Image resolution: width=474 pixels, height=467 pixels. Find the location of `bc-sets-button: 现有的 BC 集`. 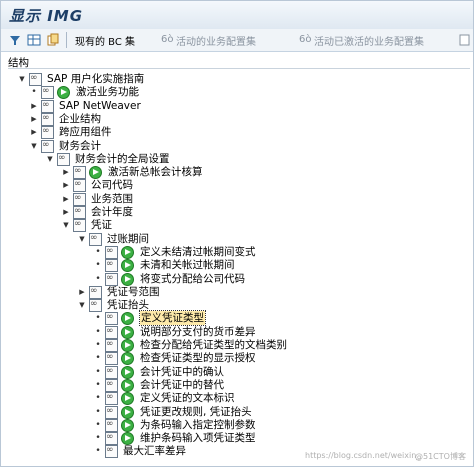

bc-sets-button: 现有的 BC 集 is located at coordinates (105, 40).